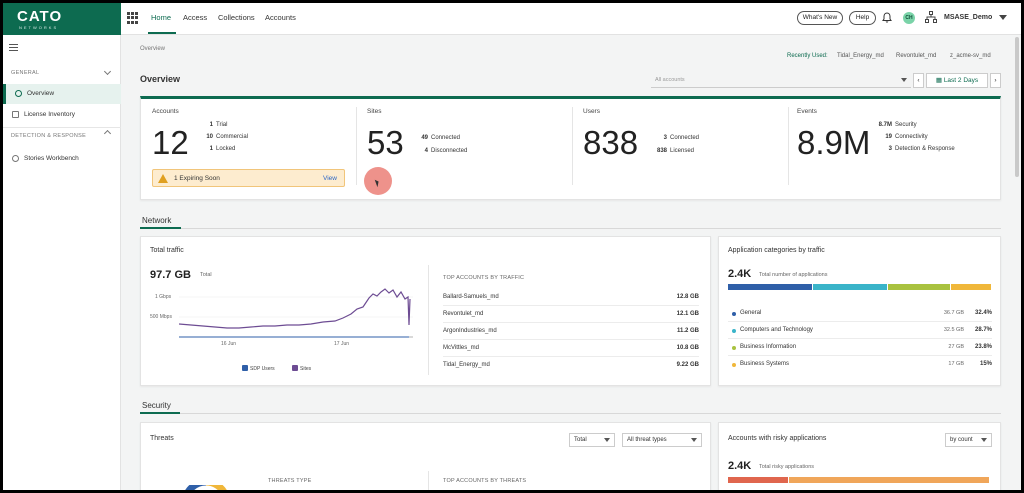 The height and width of the screenshot is (493, 1024). What do you see at coordinates (248, 178) in the screenshot?
I see `expiring-warning: 1 Expiring Soon View` at bounding box center [248, 178].